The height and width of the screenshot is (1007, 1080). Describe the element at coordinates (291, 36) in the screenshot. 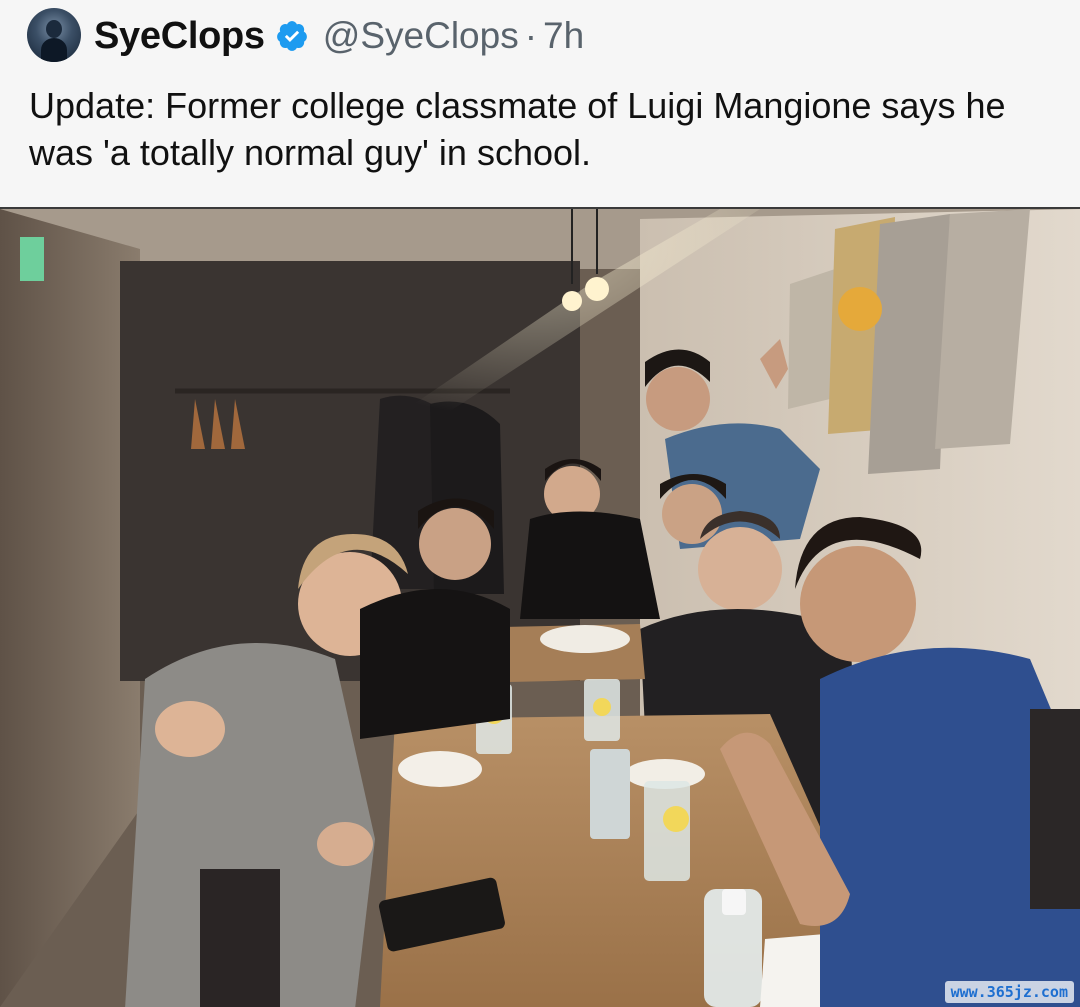

I see `verified-badge-icon` at that location.